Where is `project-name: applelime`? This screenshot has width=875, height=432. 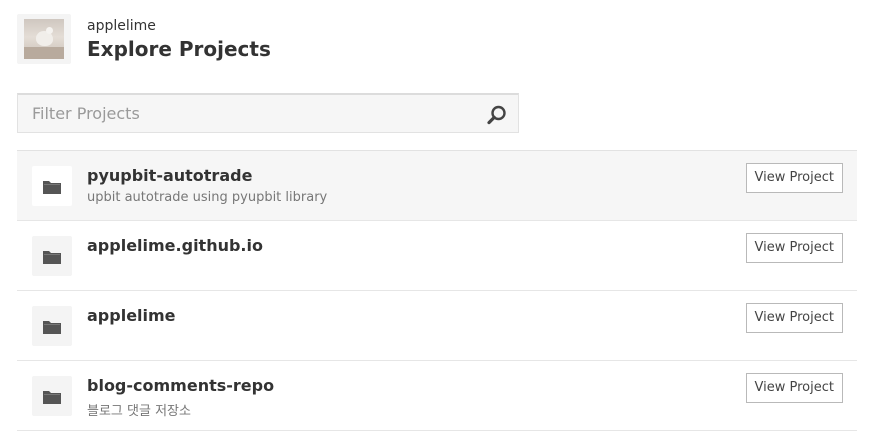 project-name: applelime is located at coordinates (131, 315).